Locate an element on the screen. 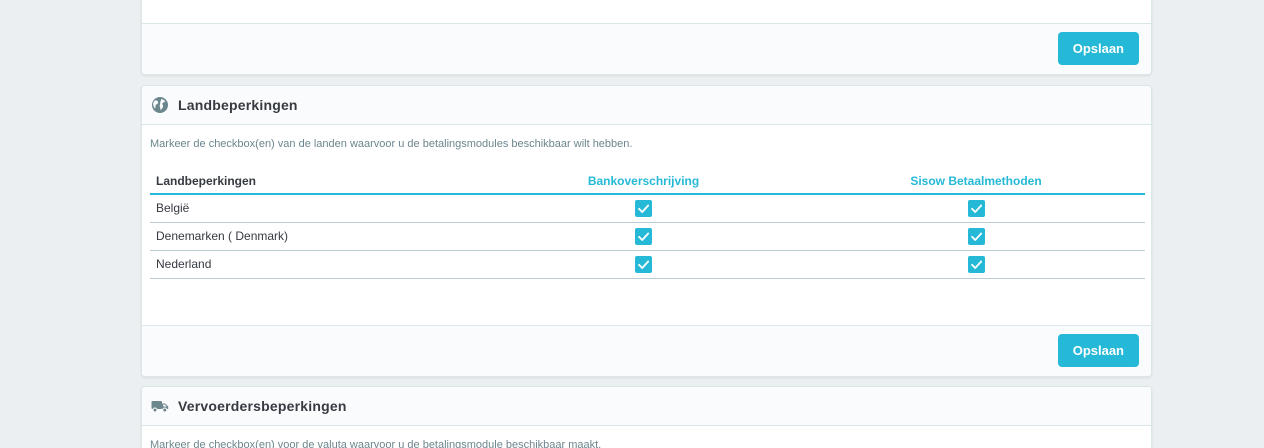 The height and width of the screenshot is (448, 1264). country-panel-footer: Opslaan is located at coordinates (646, 350).